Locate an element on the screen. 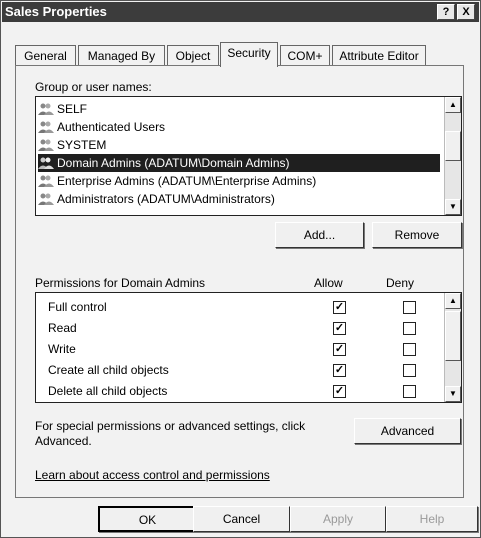 The image size is (481, 538). allow-read-checkbox: ✓ is located at coordinates (339, 328).